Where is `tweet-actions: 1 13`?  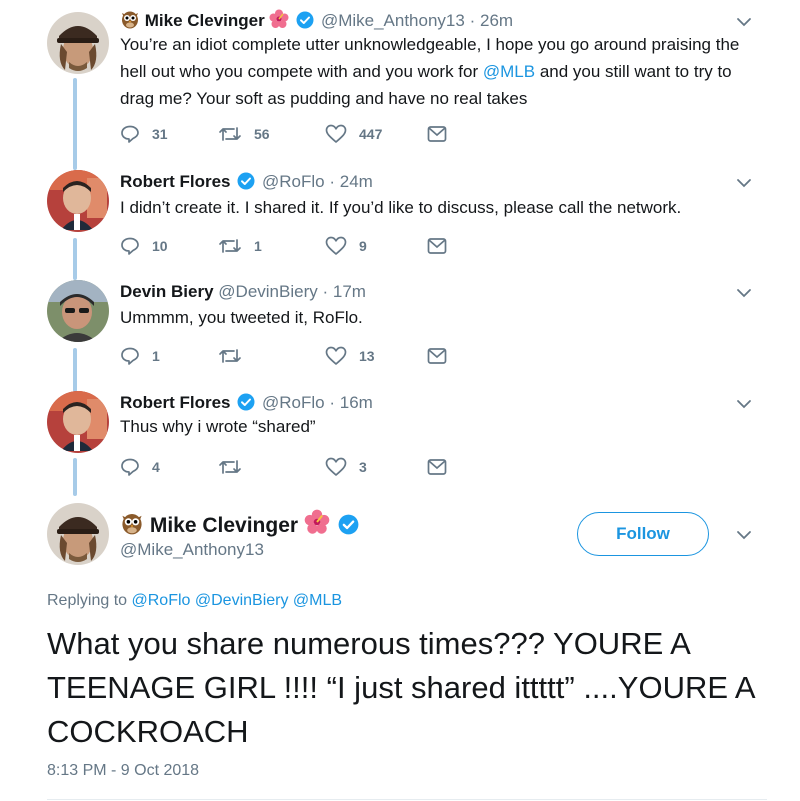
tweet-actions: 1 13 is located at coordinates (290, 356).